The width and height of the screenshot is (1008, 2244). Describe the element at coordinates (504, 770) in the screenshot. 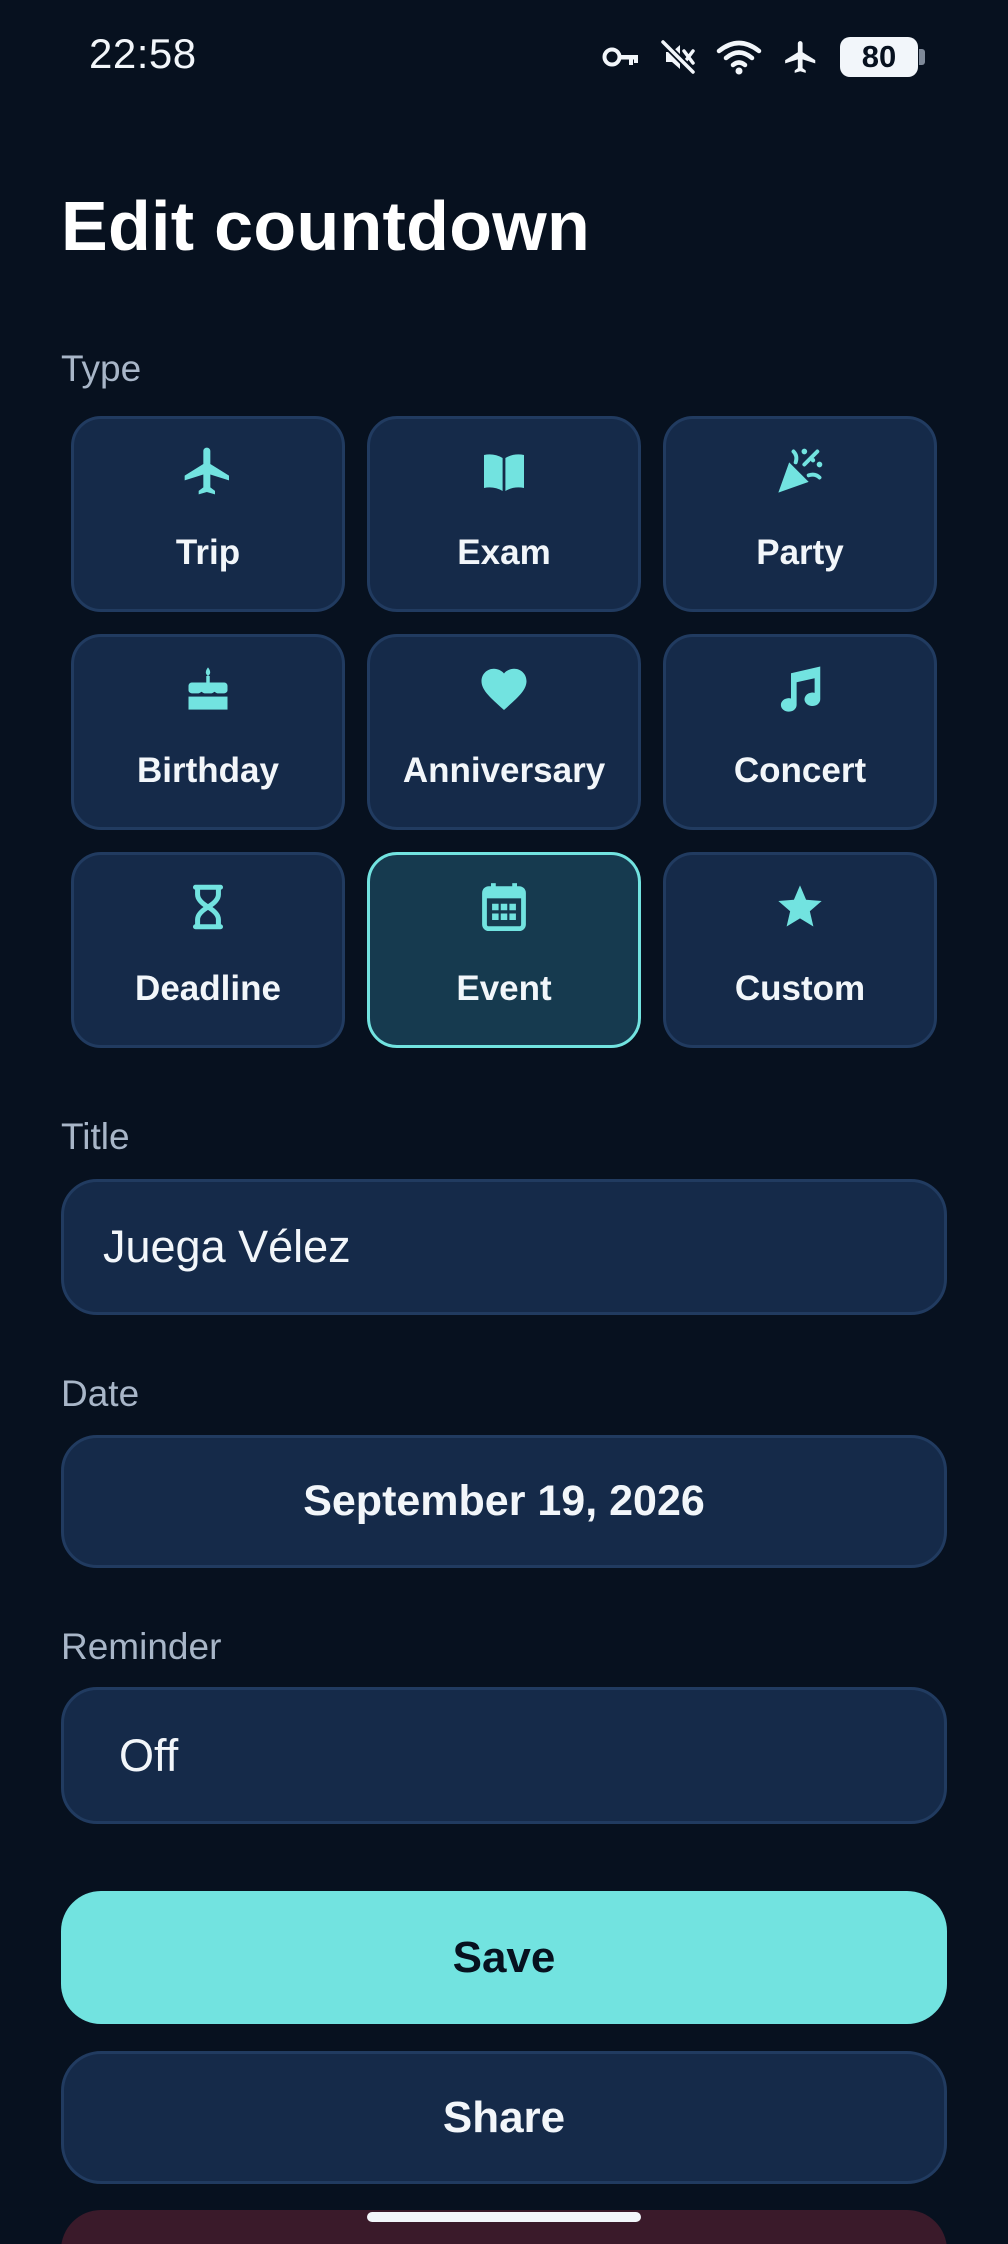

I see `type-option-label: Anniversary` at that location.